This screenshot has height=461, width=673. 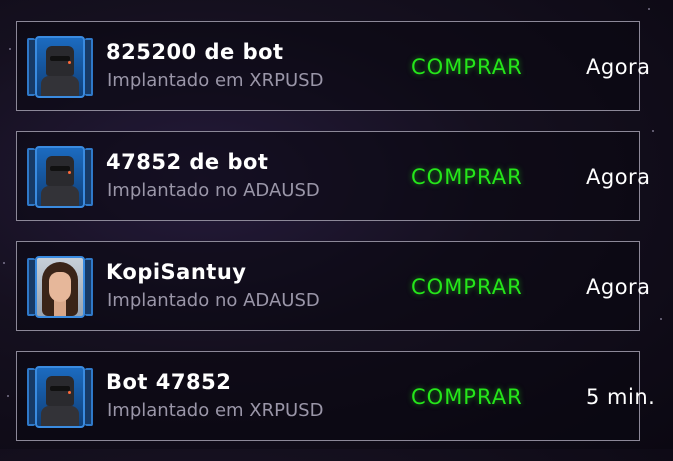 I want to click on user-avatar-icon, so click(x=60, y=287).